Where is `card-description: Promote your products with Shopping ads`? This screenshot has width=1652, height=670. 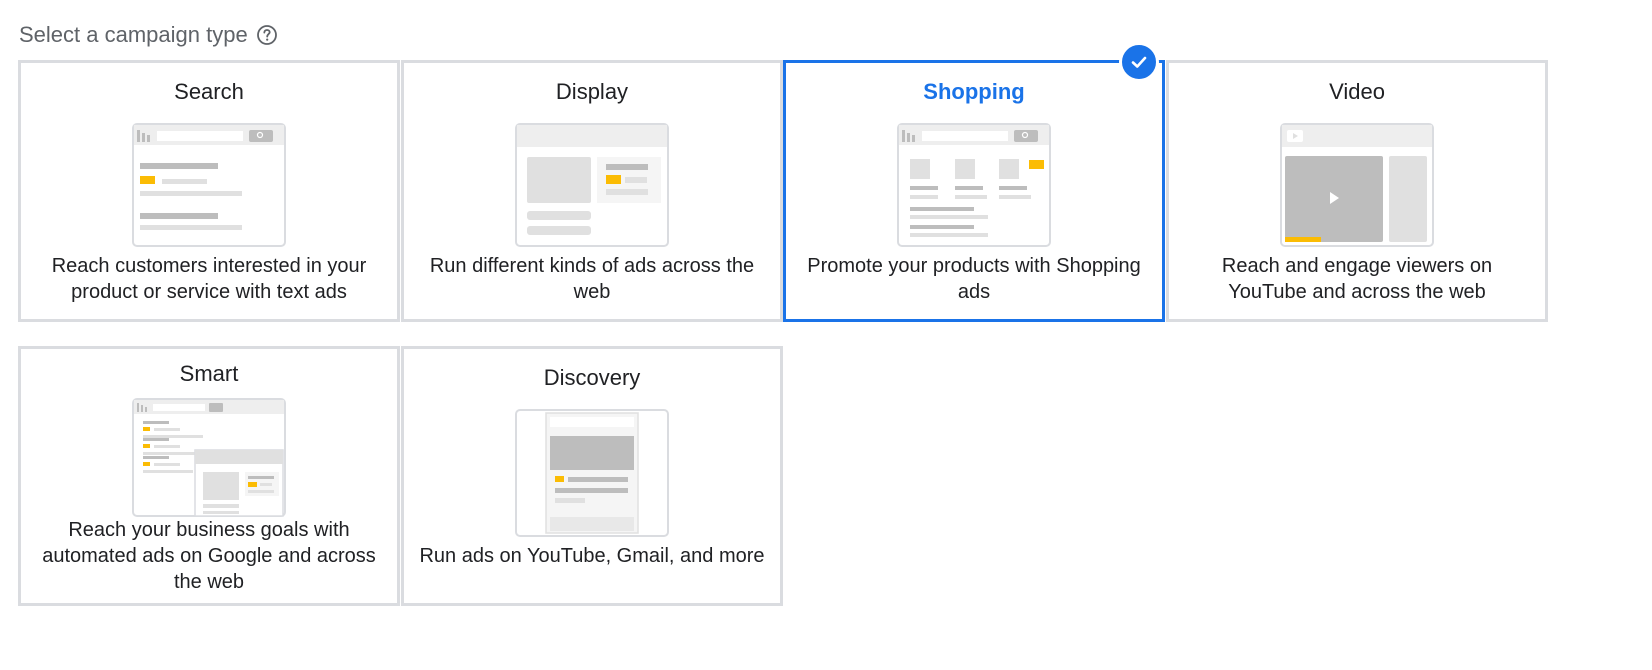
card-description: Promote your products with Shopping ads is located at coordinates (974, 279).